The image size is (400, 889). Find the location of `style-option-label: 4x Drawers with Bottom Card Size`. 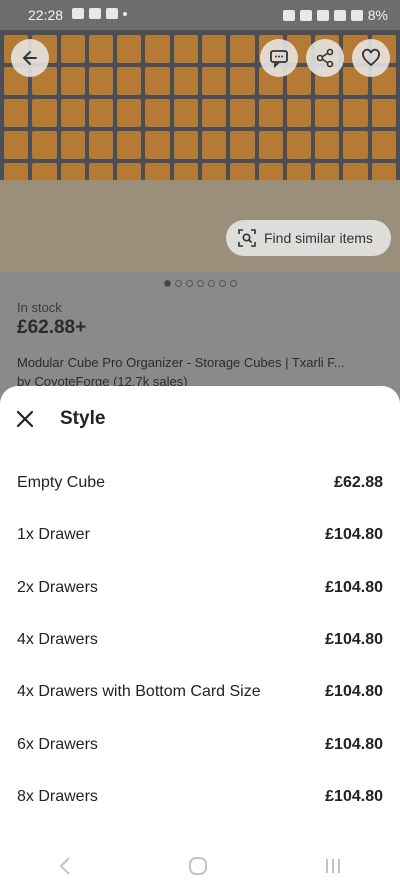

style-option-label: 4x Drawers with Bottom Card Size is located at coordinates (139, 692).